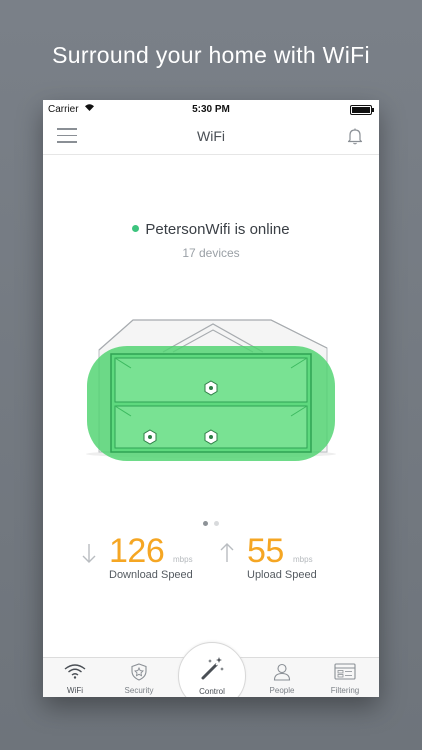 The width and height of the screenshot is (422, 750). Describe the element at coordinates (89, 556) in the screenshot. I see `arrow-down-icon` at that location.